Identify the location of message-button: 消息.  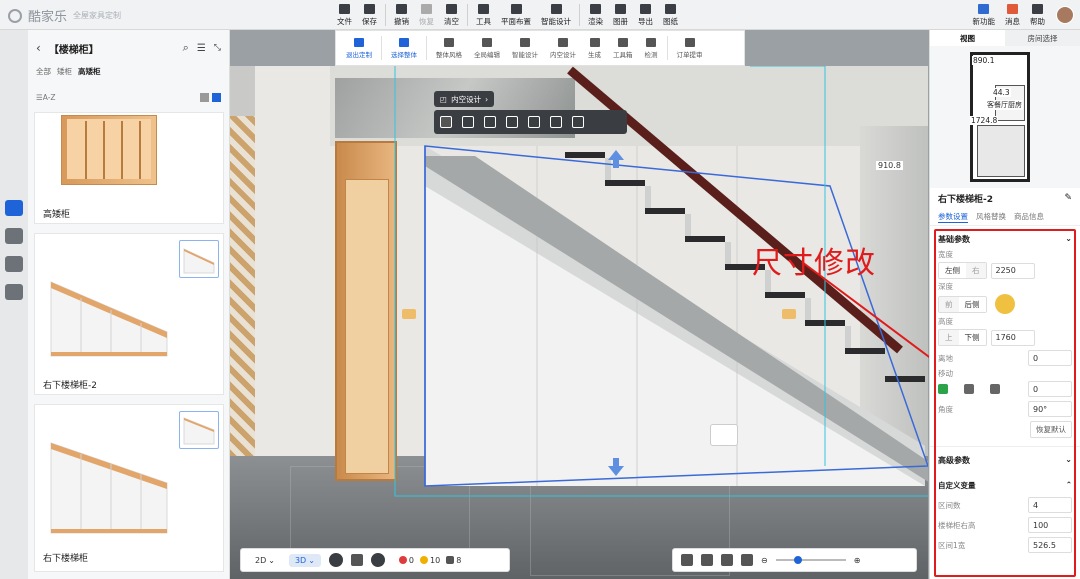
(1012, 15).